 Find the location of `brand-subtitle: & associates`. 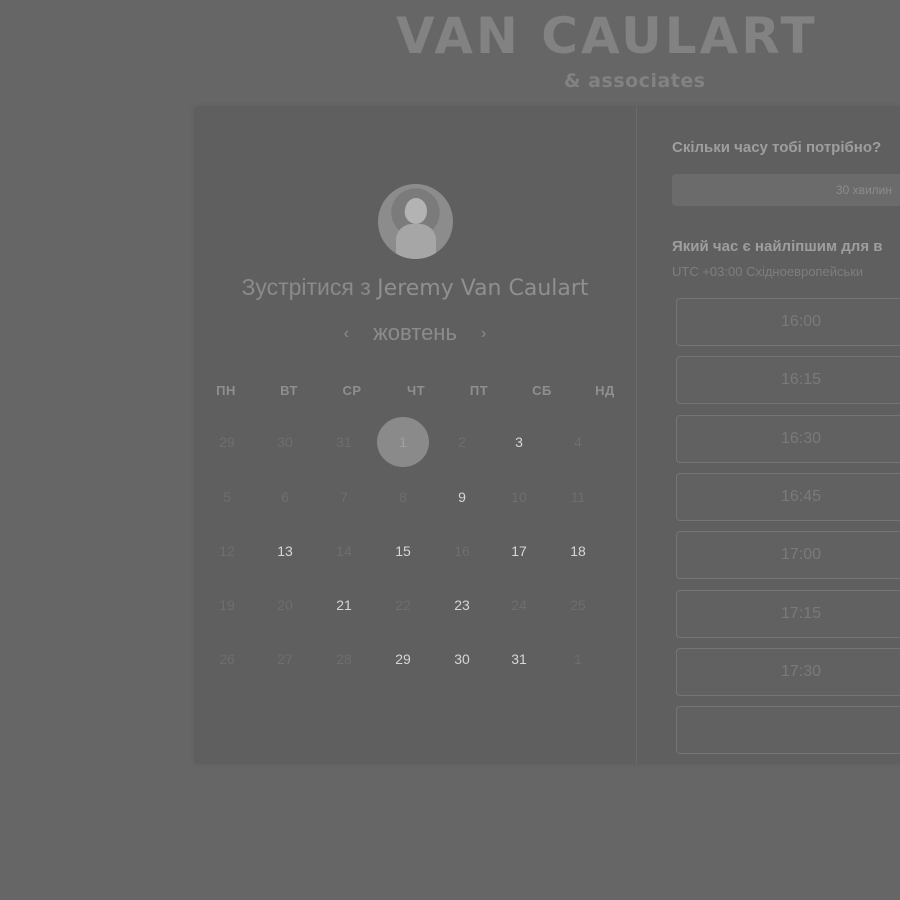

brand-subtitle: & associates is located at coordinates (635, 81).